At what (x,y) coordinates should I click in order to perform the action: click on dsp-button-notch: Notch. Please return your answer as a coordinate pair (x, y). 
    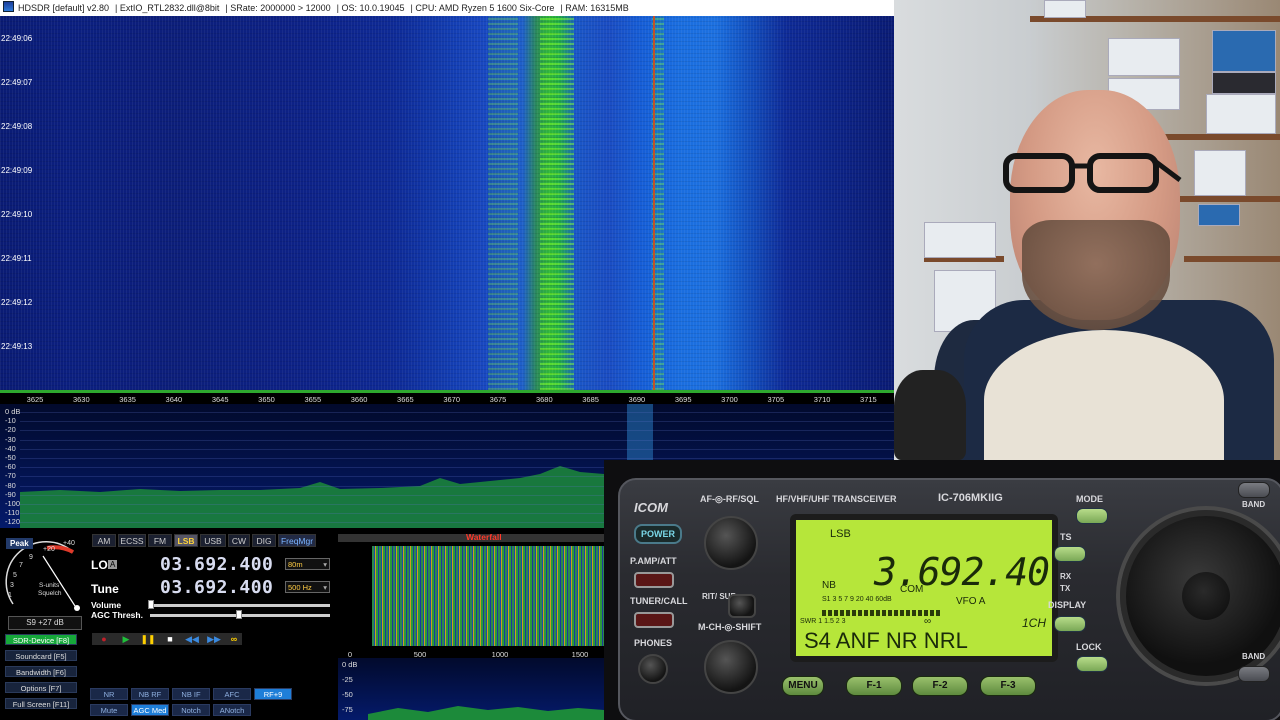
    Looking at the image, I should click on (191, 710).